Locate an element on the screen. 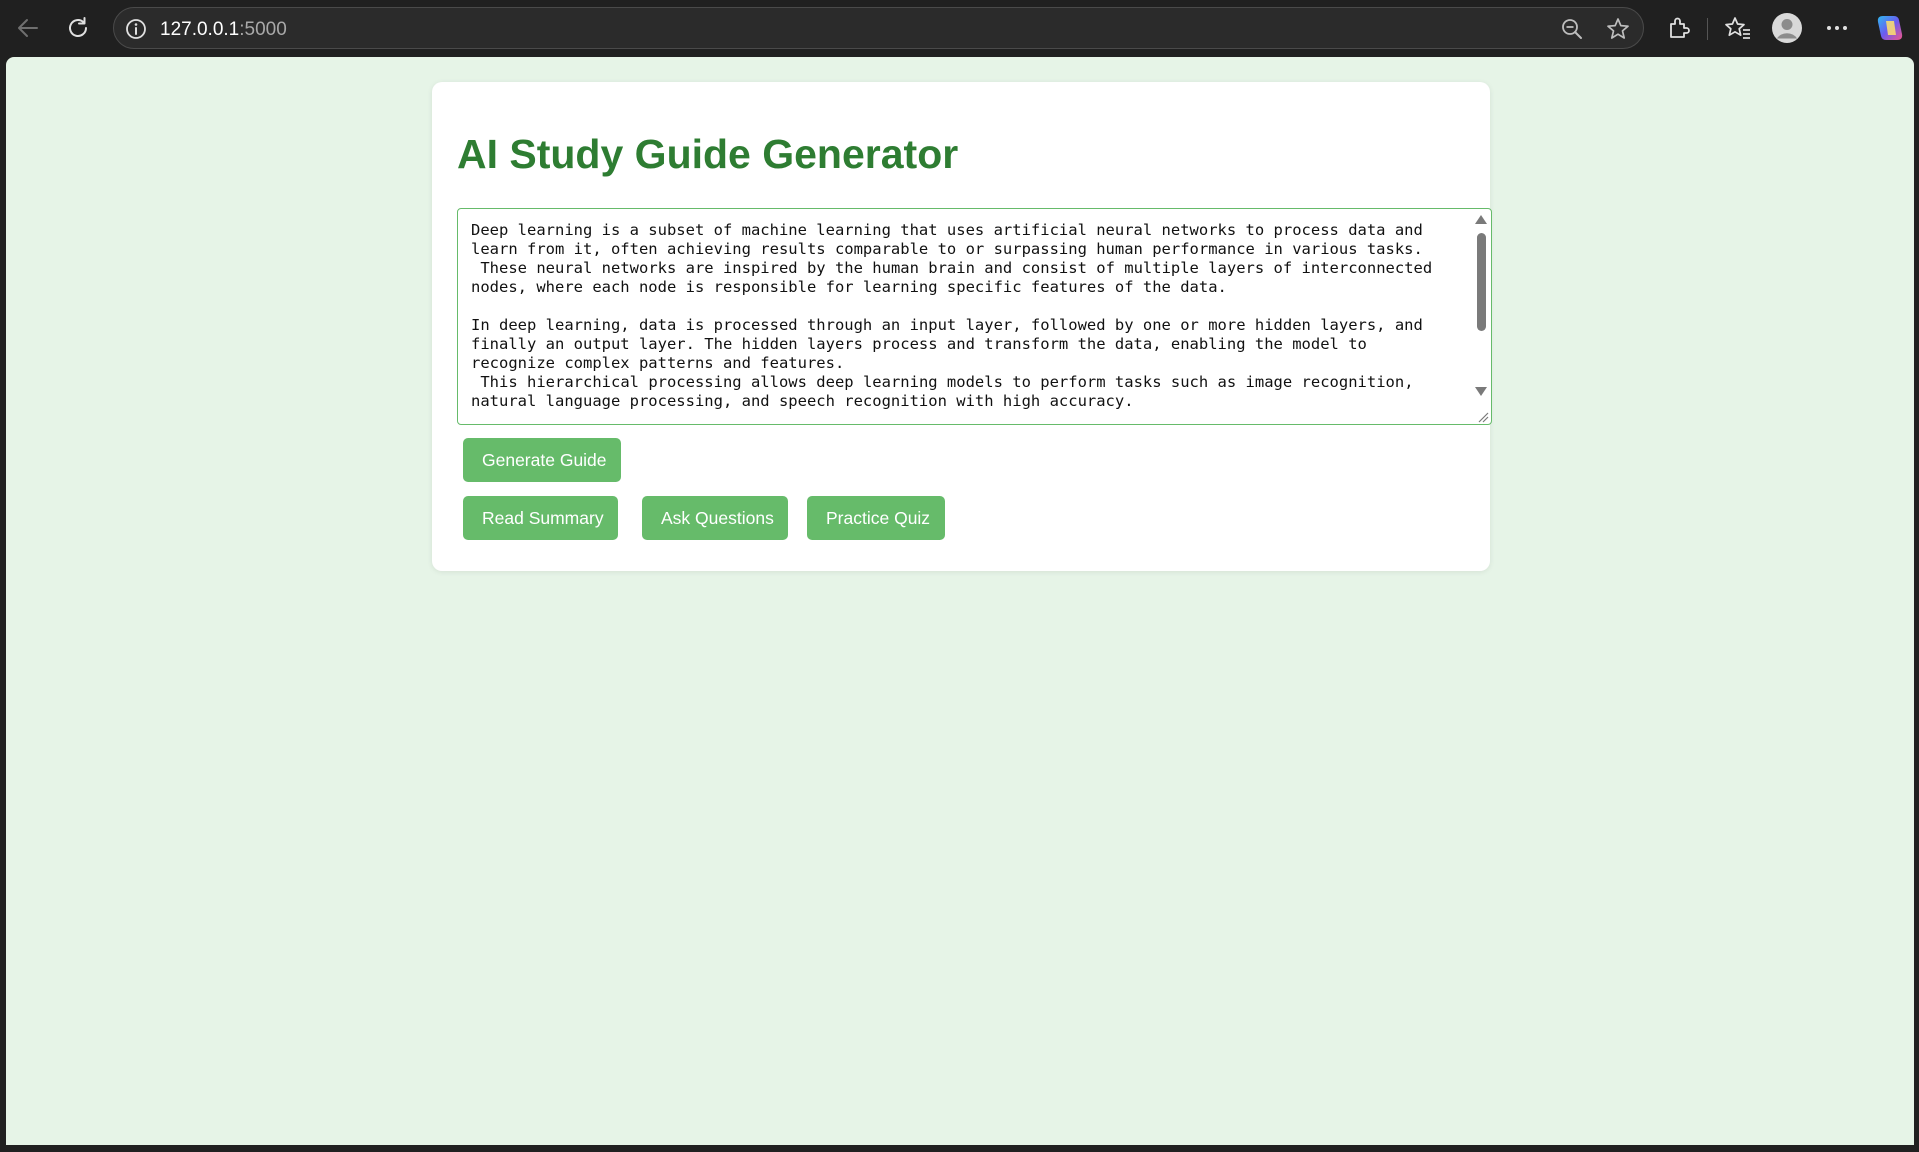  resize-grip-icon is located at coordinates (1483, 416).